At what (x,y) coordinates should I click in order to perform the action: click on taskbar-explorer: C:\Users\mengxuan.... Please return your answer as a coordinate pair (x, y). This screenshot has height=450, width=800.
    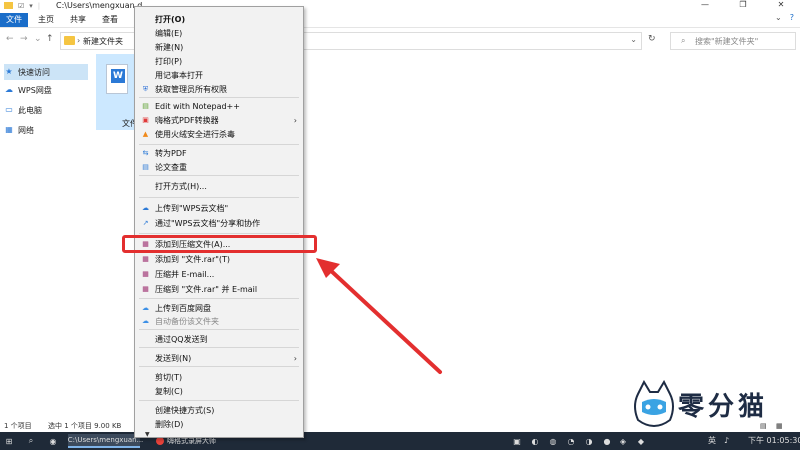
    Looking at the image, I should click on (105, 441).